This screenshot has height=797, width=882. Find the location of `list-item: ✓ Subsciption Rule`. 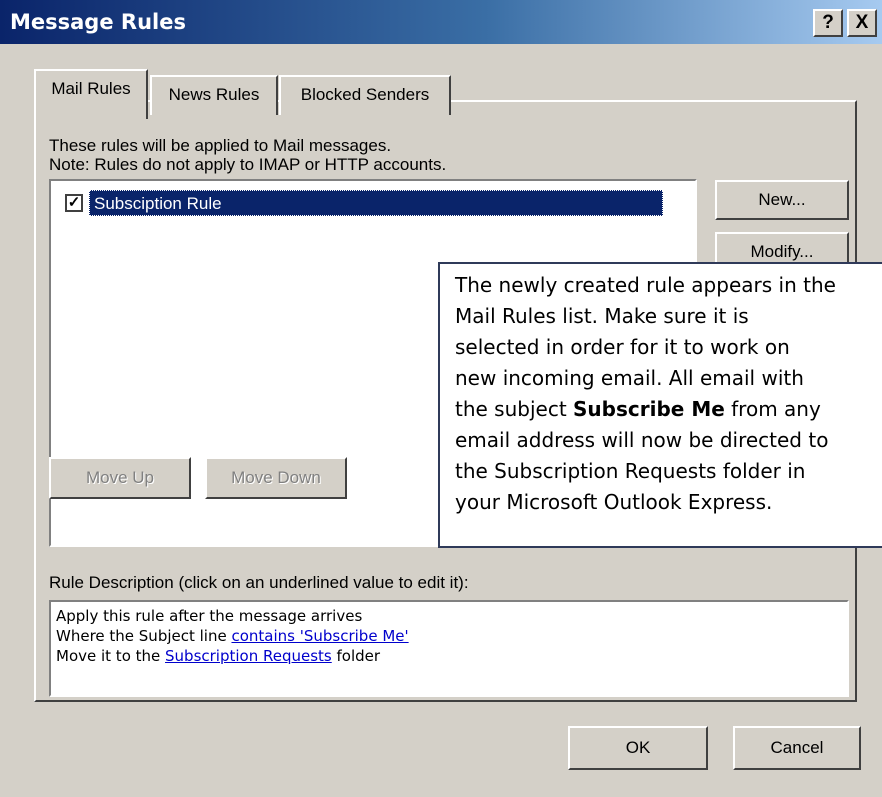

list-item: ✓ Subsciption Rule is located at coordinates (364, 203).